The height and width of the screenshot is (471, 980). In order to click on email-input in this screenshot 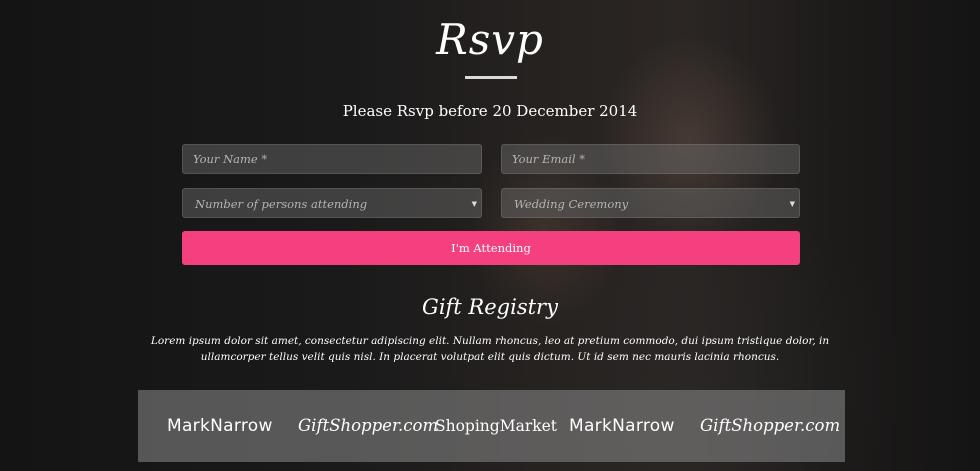, I will do `click(650, 159)`.